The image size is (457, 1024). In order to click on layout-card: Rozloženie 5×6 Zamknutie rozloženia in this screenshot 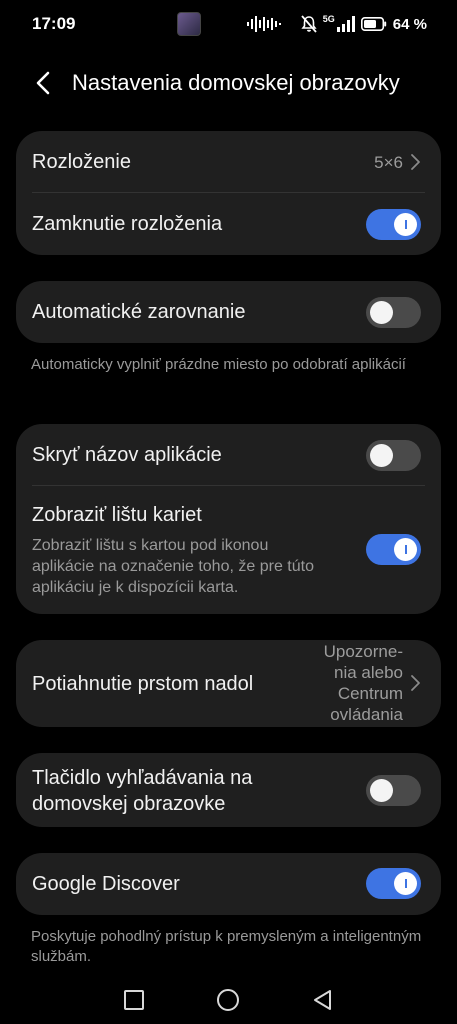, I will do `click(228, 193)`.